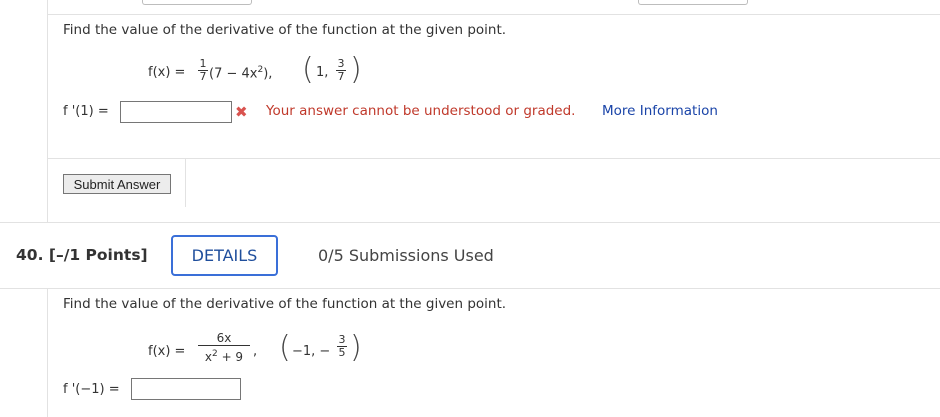 The width and height of the screenshot is (940, 417). I want to click on q40-frac-den: x2 + 9, so click(224, 355).